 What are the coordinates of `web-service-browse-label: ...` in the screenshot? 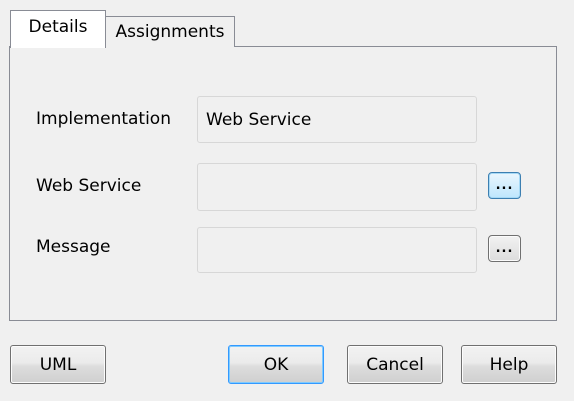 It's located at (504, 185).